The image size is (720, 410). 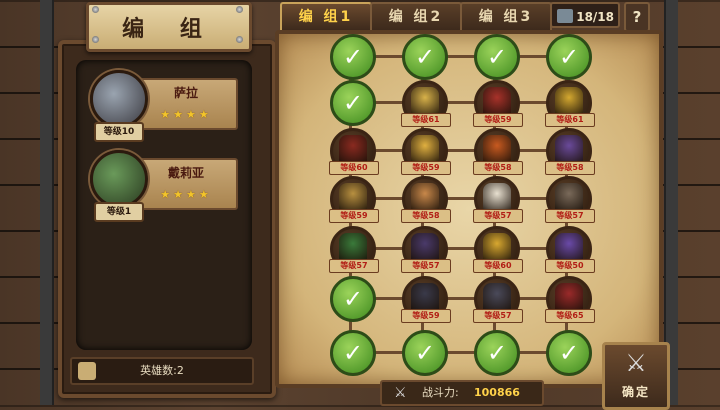 I want to click on help-button: ?, so click(x=637, y=17).